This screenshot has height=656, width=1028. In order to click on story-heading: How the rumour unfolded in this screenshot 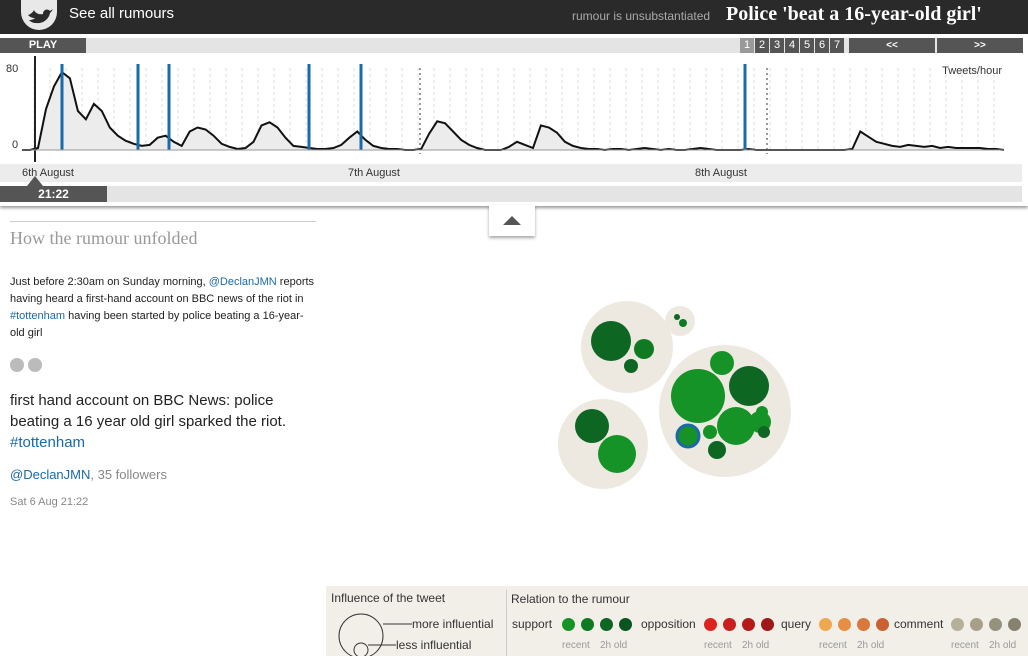, I will do `click(104, 238)`.